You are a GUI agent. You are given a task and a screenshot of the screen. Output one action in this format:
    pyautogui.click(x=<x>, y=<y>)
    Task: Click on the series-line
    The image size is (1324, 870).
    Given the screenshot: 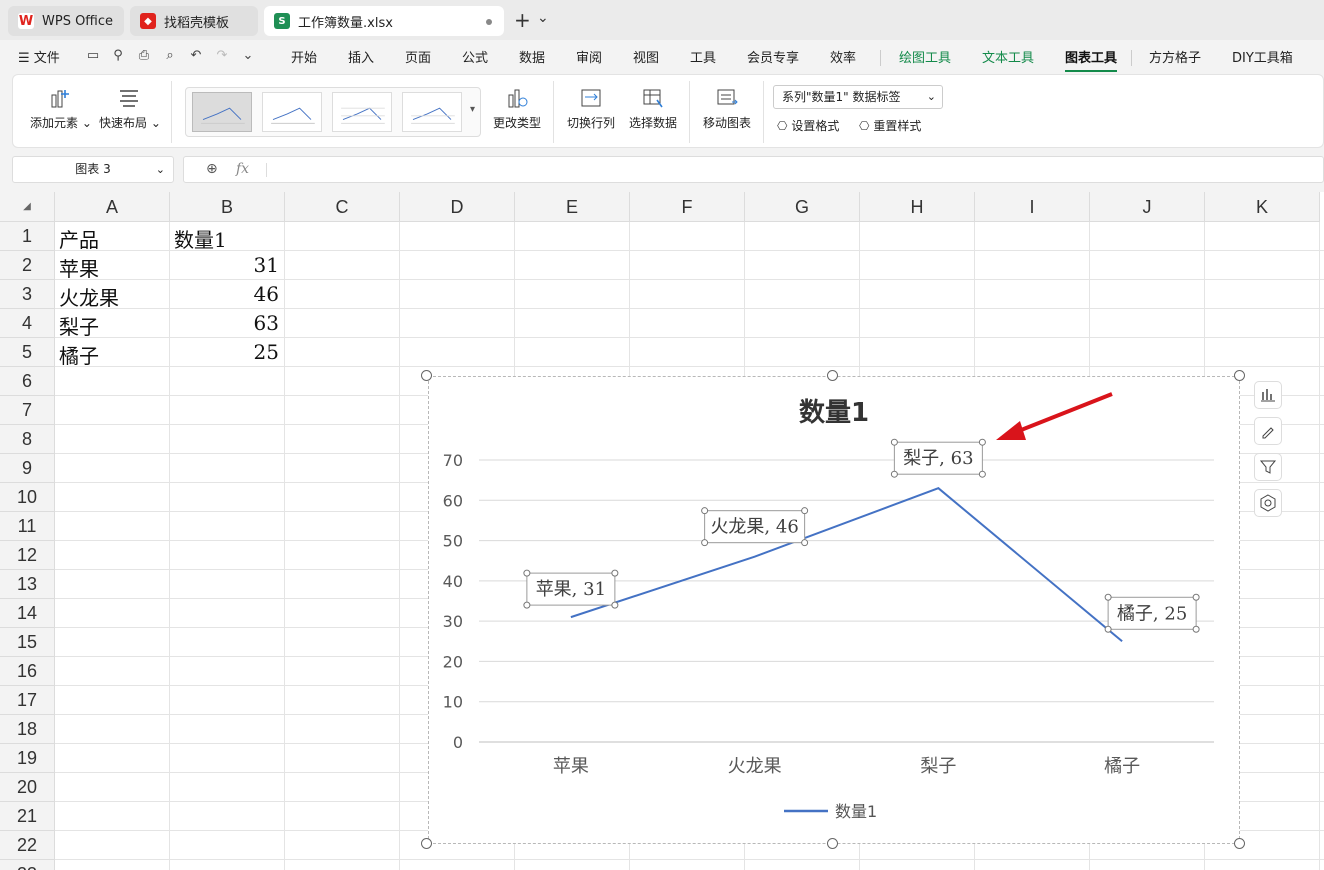 What is the action you would take?
    pyautogui.click(x=846, y=565)
    